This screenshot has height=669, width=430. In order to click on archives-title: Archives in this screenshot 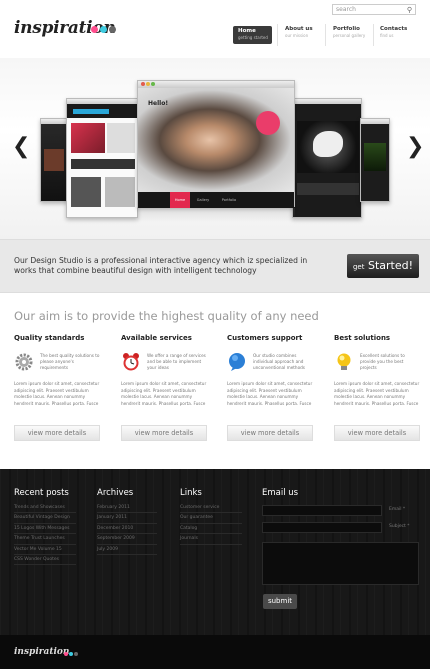, I will do `click(115, 493)`.